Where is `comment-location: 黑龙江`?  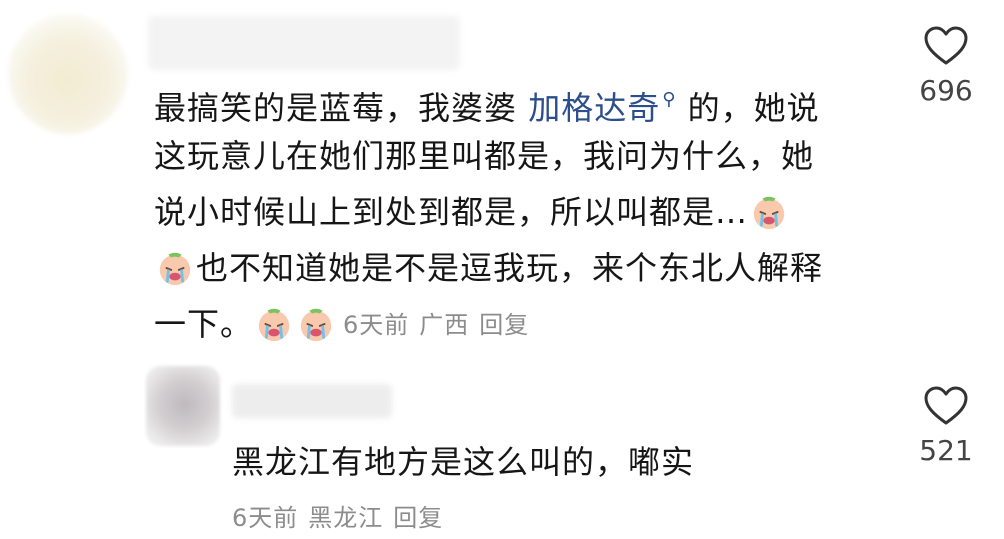 comment-location: 黑龙江 is located at coordinates (346, 518).